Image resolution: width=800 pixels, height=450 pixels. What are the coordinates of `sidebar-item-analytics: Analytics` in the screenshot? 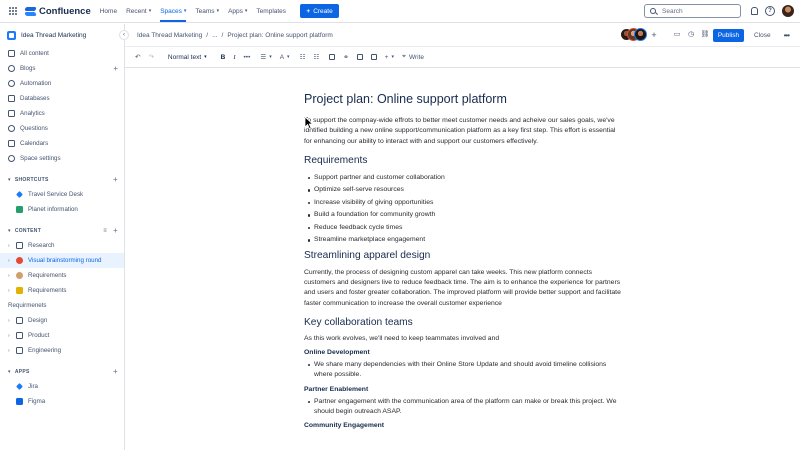 It's located at (62, 113).